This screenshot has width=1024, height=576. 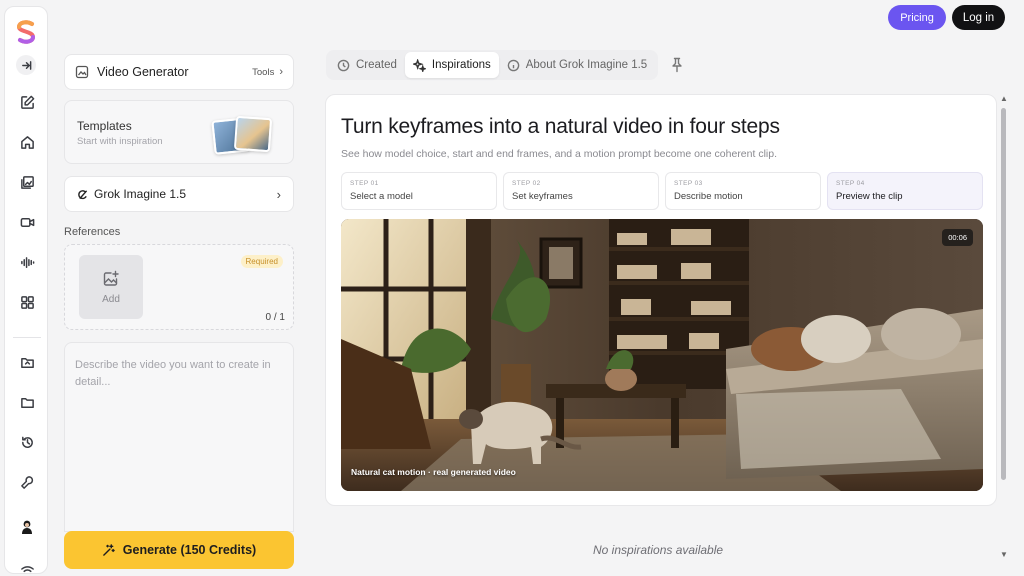 I want to click on folder-open-icon, so click(x=27, y=402).